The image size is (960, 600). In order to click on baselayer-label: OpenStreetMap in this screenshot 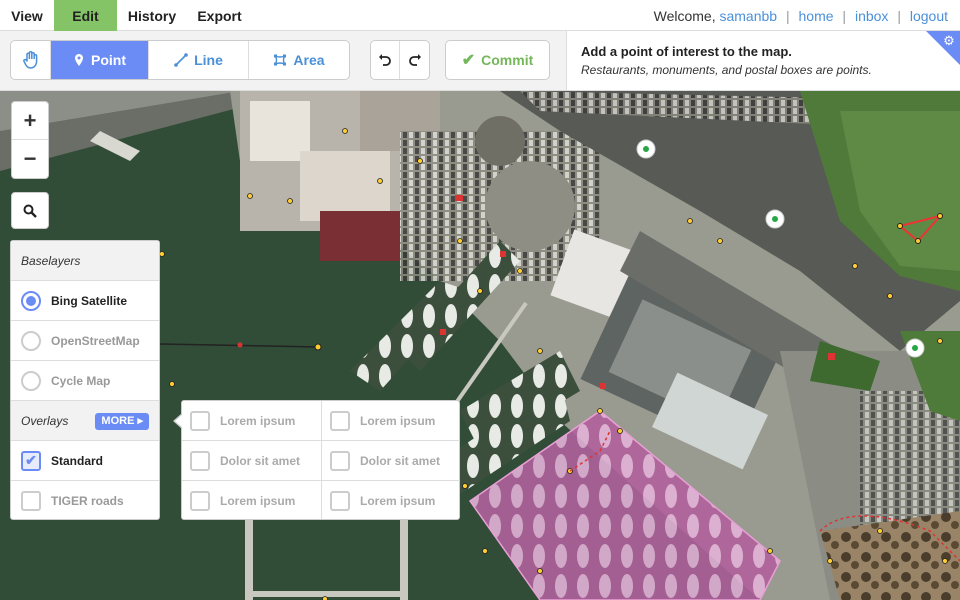, I will do `click(95, 340)`.